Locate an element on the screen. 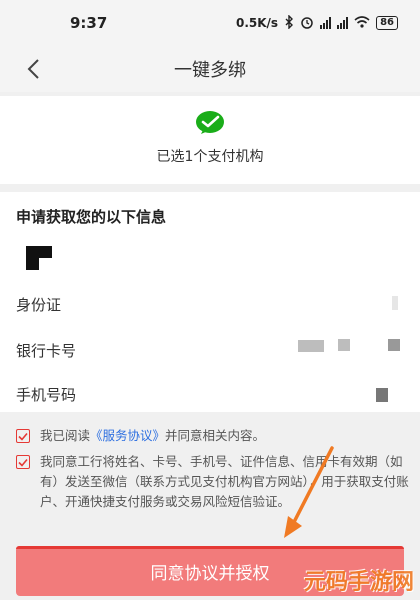  nav-bar: 一键多绑 is located at coordinates (210, 69).